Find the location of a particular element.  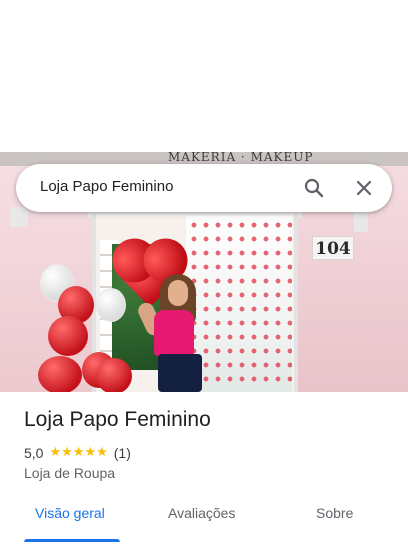

review-count: (1) is located at coordinates (122, 453).